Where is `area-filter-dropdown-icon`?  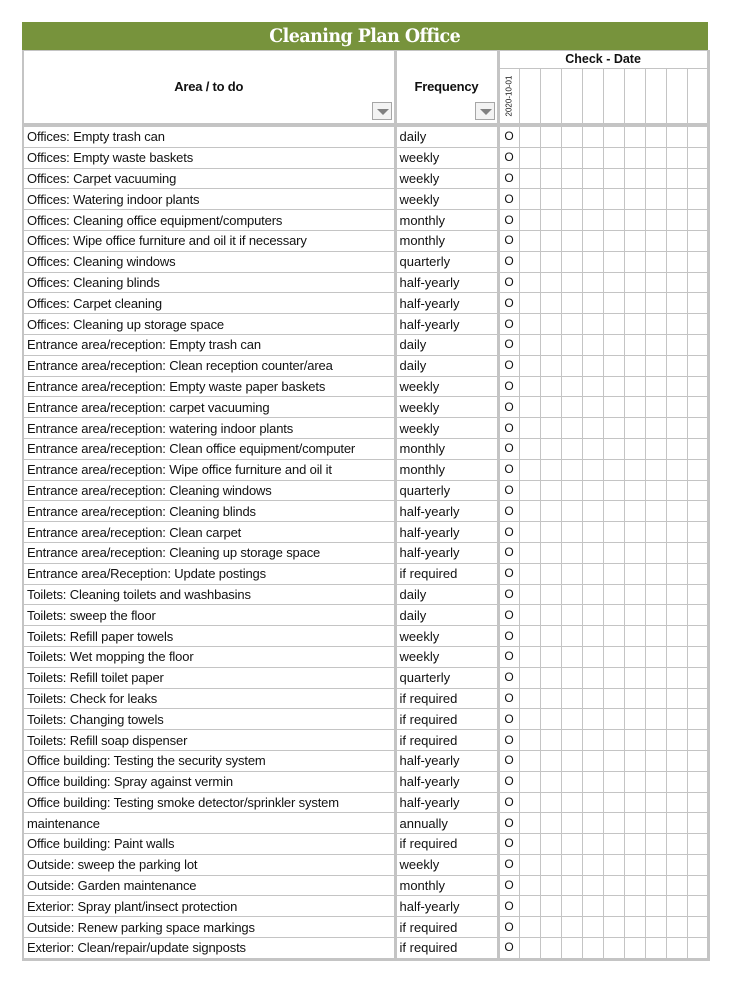
area-filter-dropdown-icon is located at coordinates (381, 111).